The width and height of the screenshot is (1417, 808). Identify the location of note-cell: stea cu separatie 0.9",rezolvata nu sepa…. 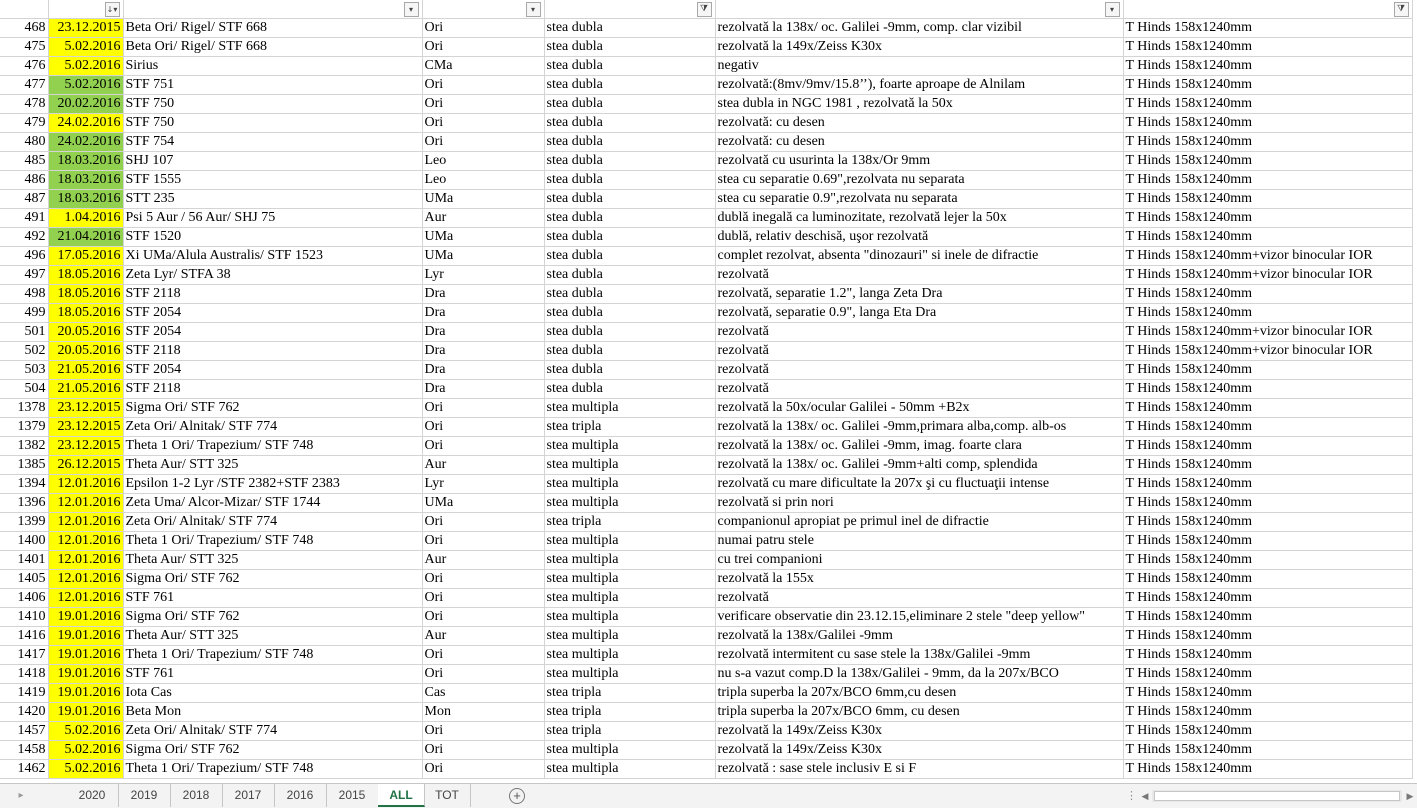
(919, 199).